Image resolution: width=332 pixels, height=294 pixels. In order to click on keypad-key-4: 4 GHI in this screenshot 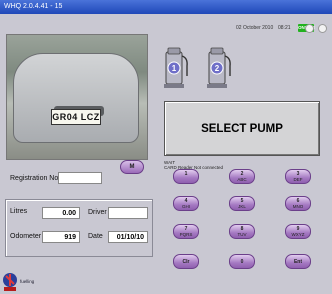, I will do `click(186, 203)`.